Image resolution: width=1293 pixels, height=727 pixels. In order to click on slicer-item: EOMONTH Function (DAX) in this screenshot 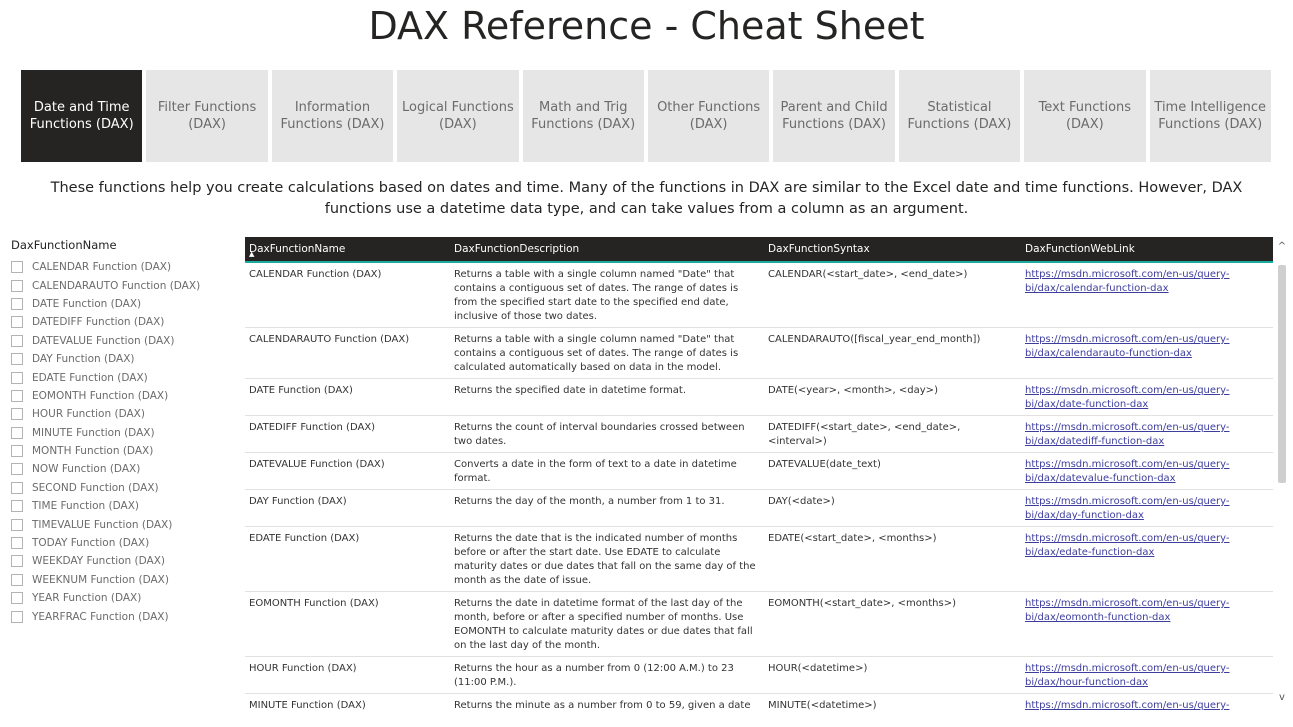, I will do `click(121, 396)`.